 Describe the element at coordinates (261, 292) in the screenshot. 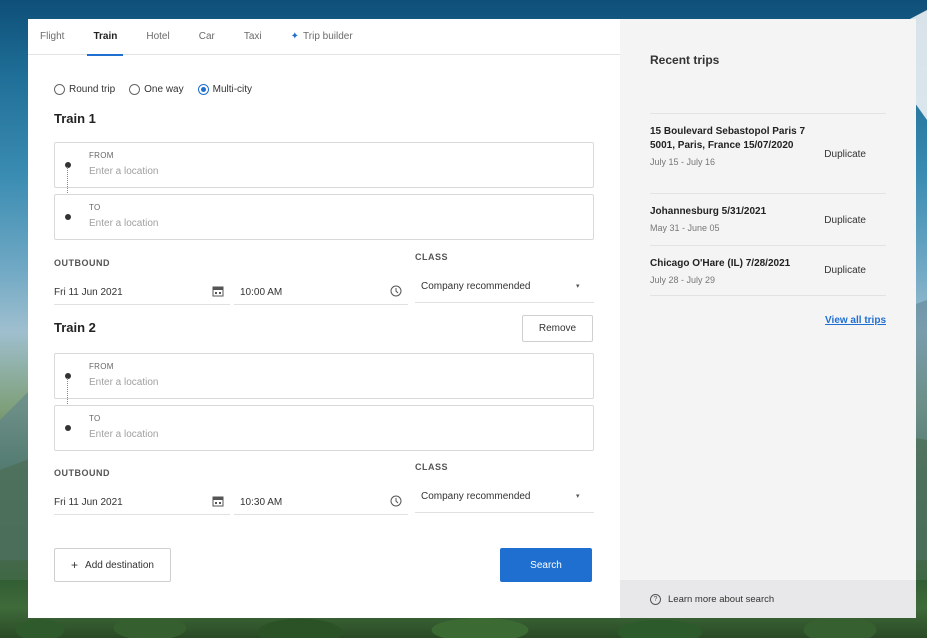

I see `time-value: 10:00 AM` at that location.